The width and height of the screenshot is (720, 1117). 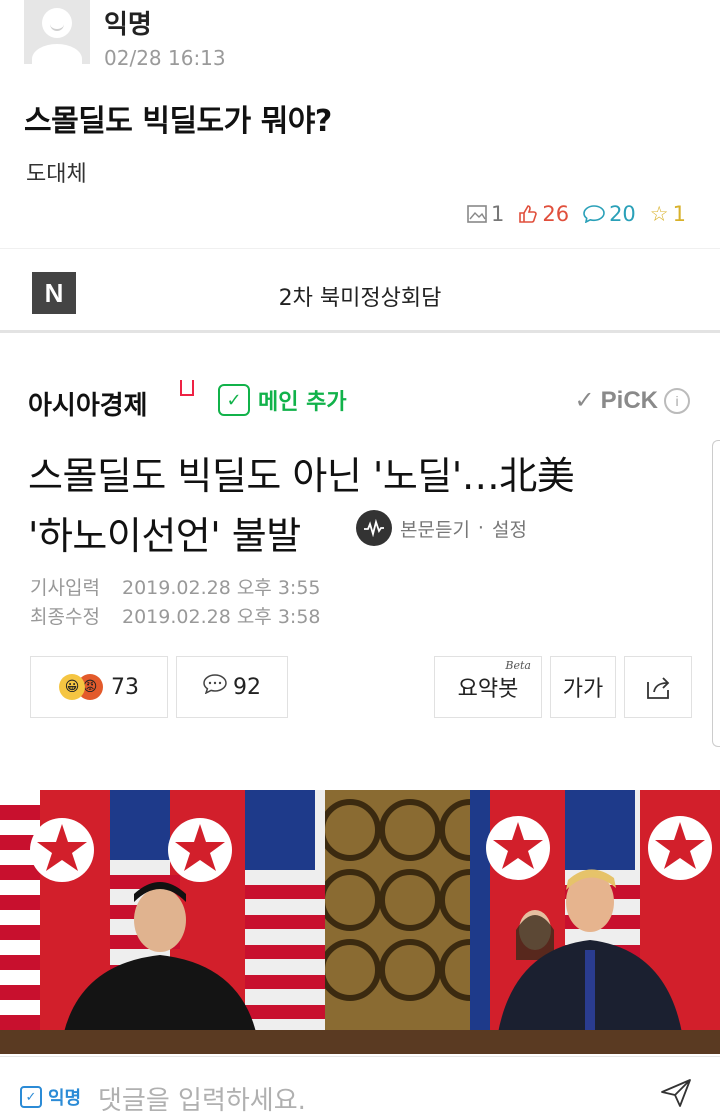 What do you see at coordinates (57, 54) in the screenshot?
I see `avatar-body` at bounding box center [57, 54].